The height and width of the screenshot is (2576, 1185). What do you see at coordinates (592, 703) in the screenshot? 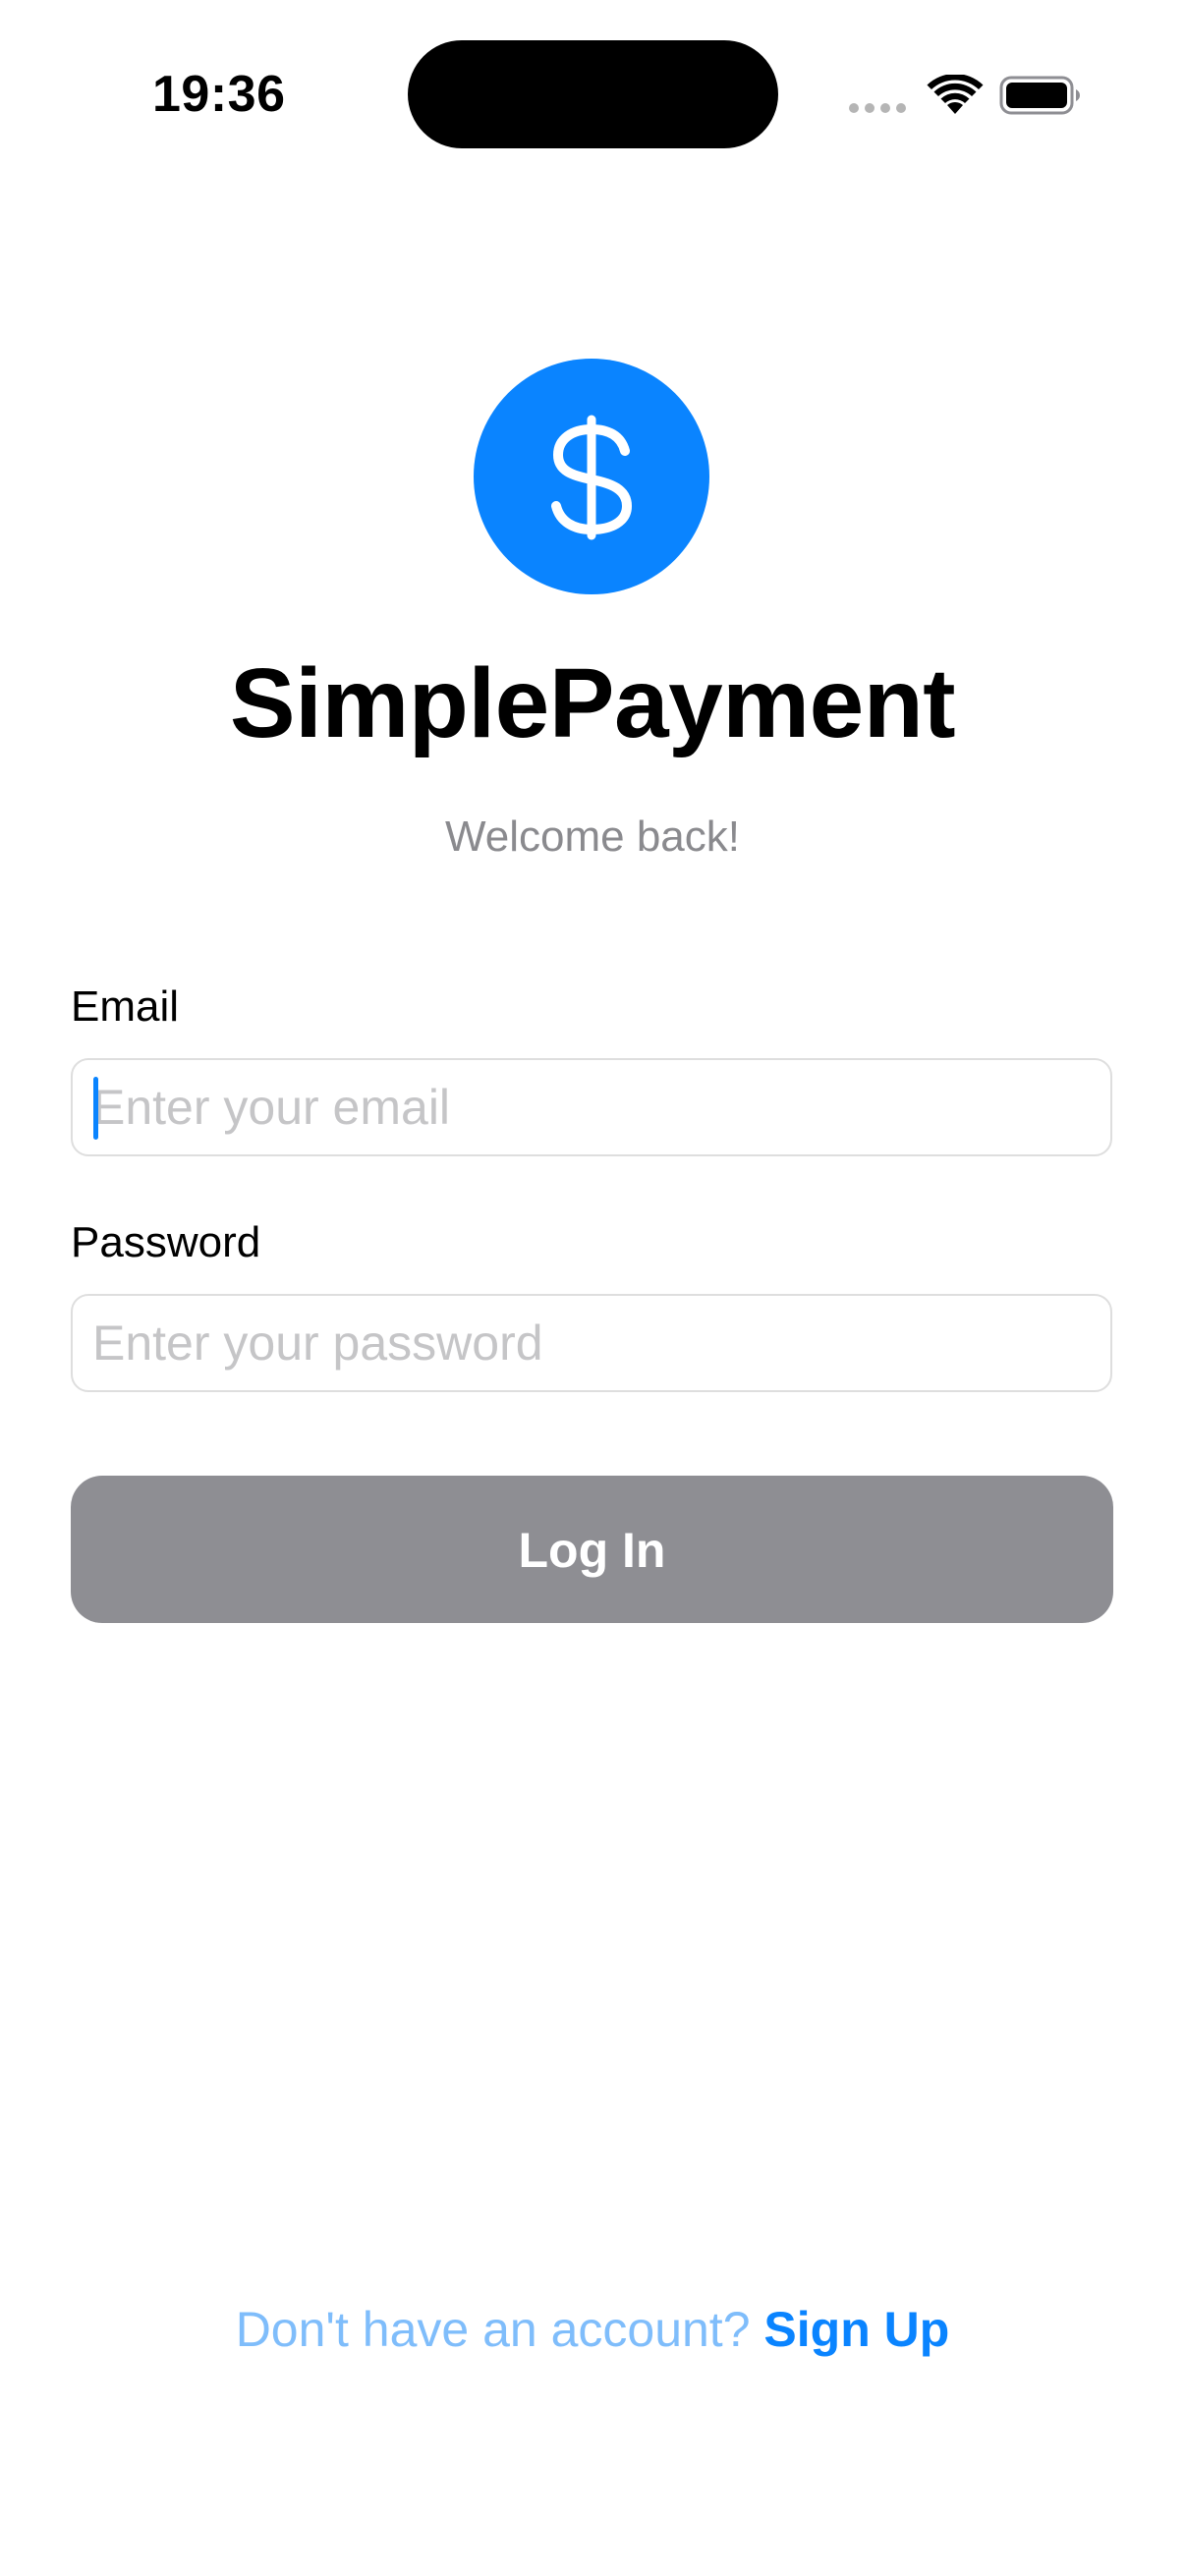
I see `app-title: SimplePayment` at bounding box center [592, 703].